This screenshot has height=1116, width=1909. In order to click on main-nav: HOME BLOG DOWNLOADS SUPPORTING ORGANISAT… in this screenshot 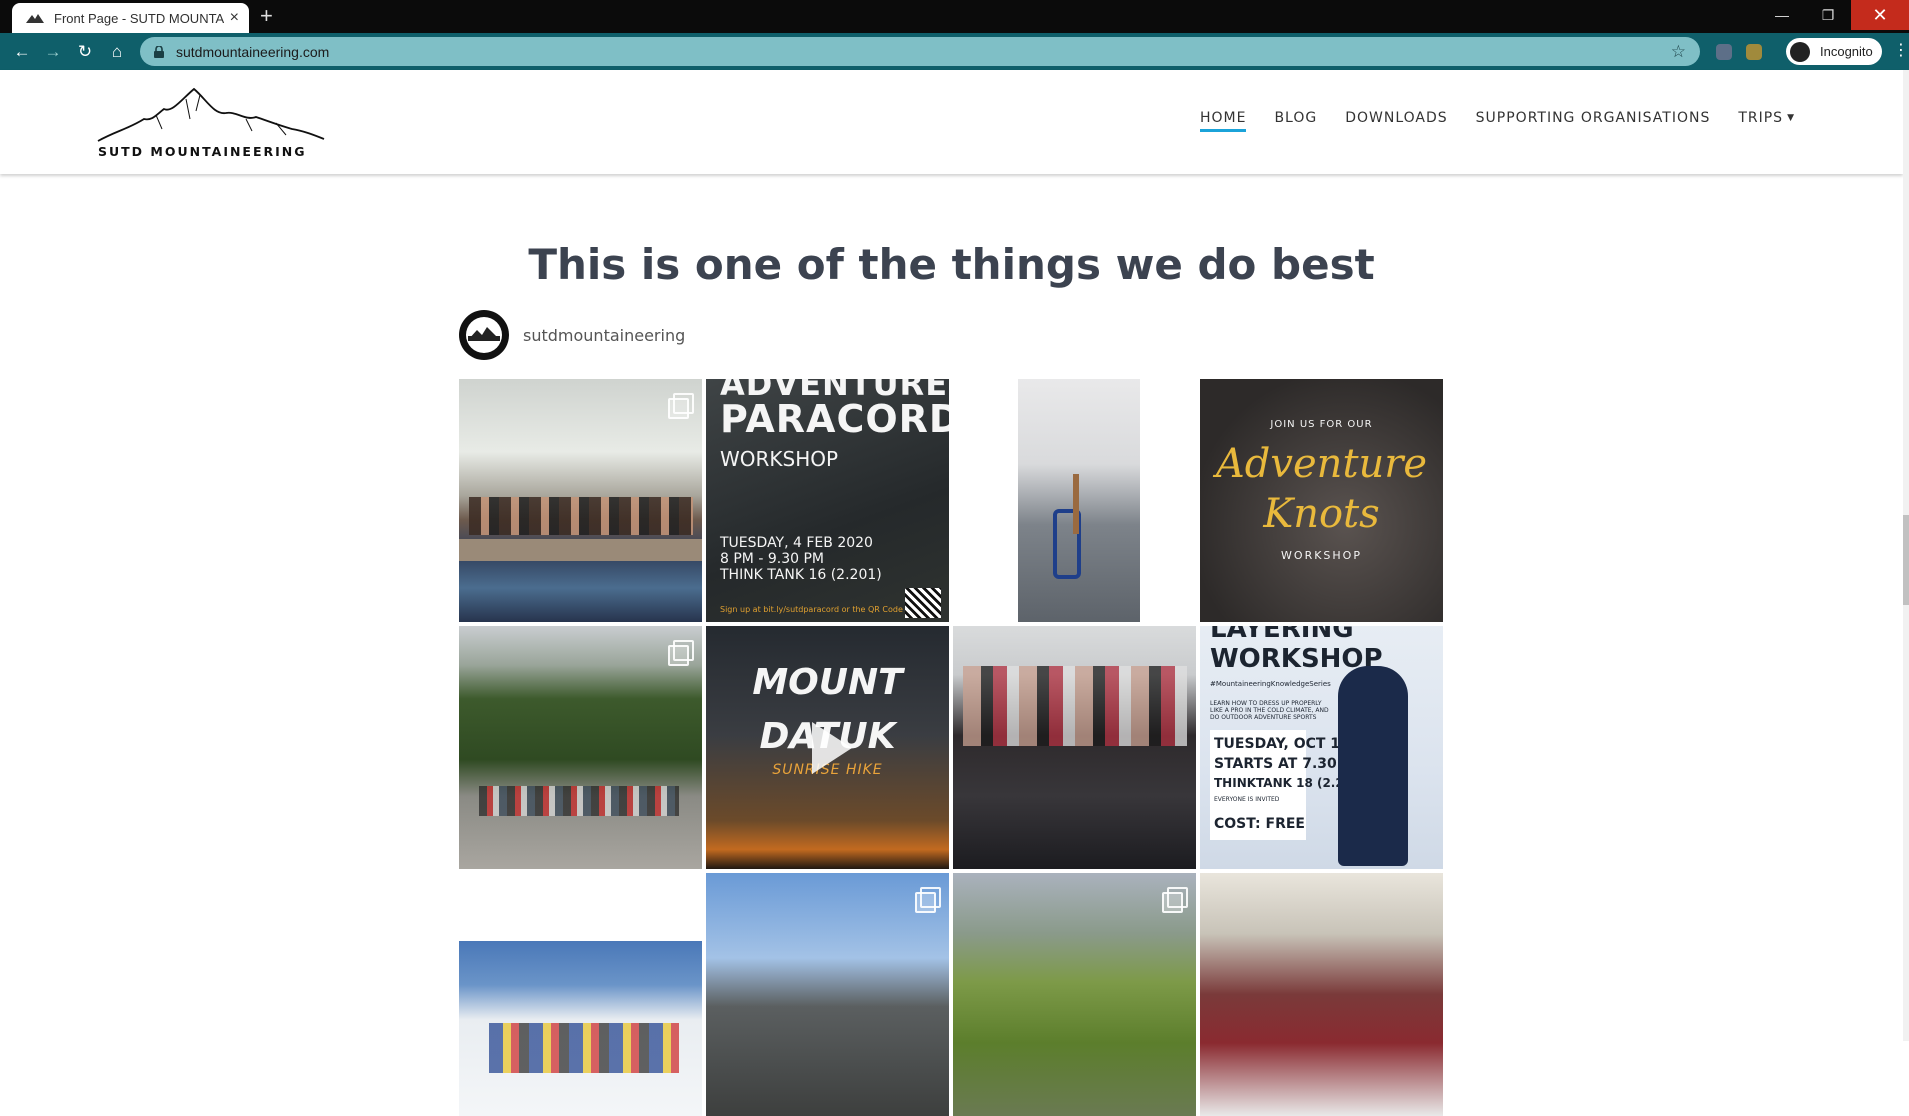, I will do `click(1497, 121)`.